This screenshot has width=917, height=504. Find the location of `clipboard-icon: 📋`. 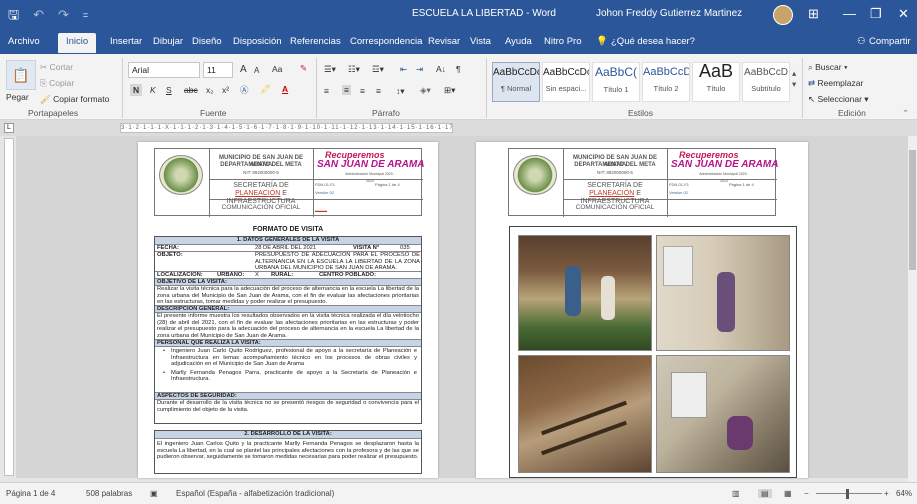

clipboard-icon: 📋 is located at coordinates (21, 75).